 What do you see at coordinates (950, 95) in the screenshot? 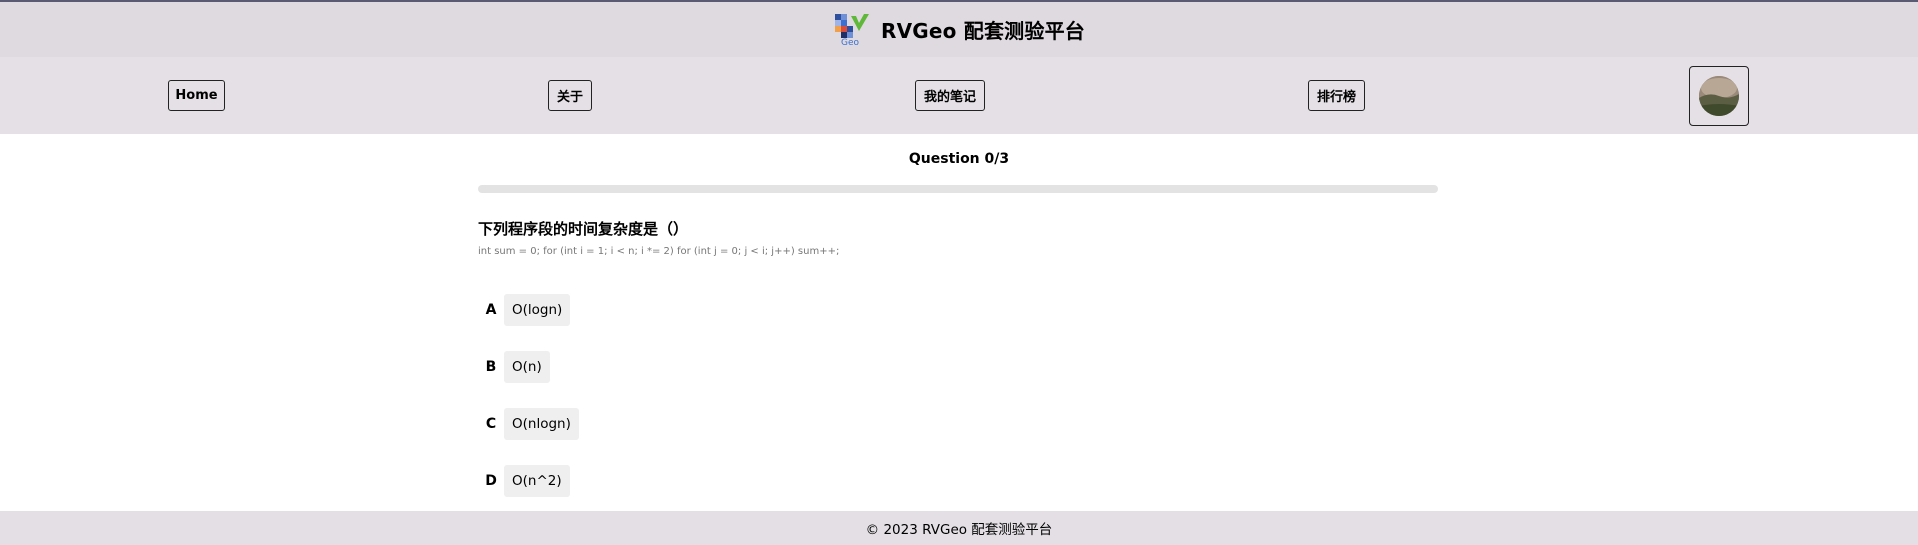
I see `nav-notes-button: 我的笔记` at bounding box center [950, 95].